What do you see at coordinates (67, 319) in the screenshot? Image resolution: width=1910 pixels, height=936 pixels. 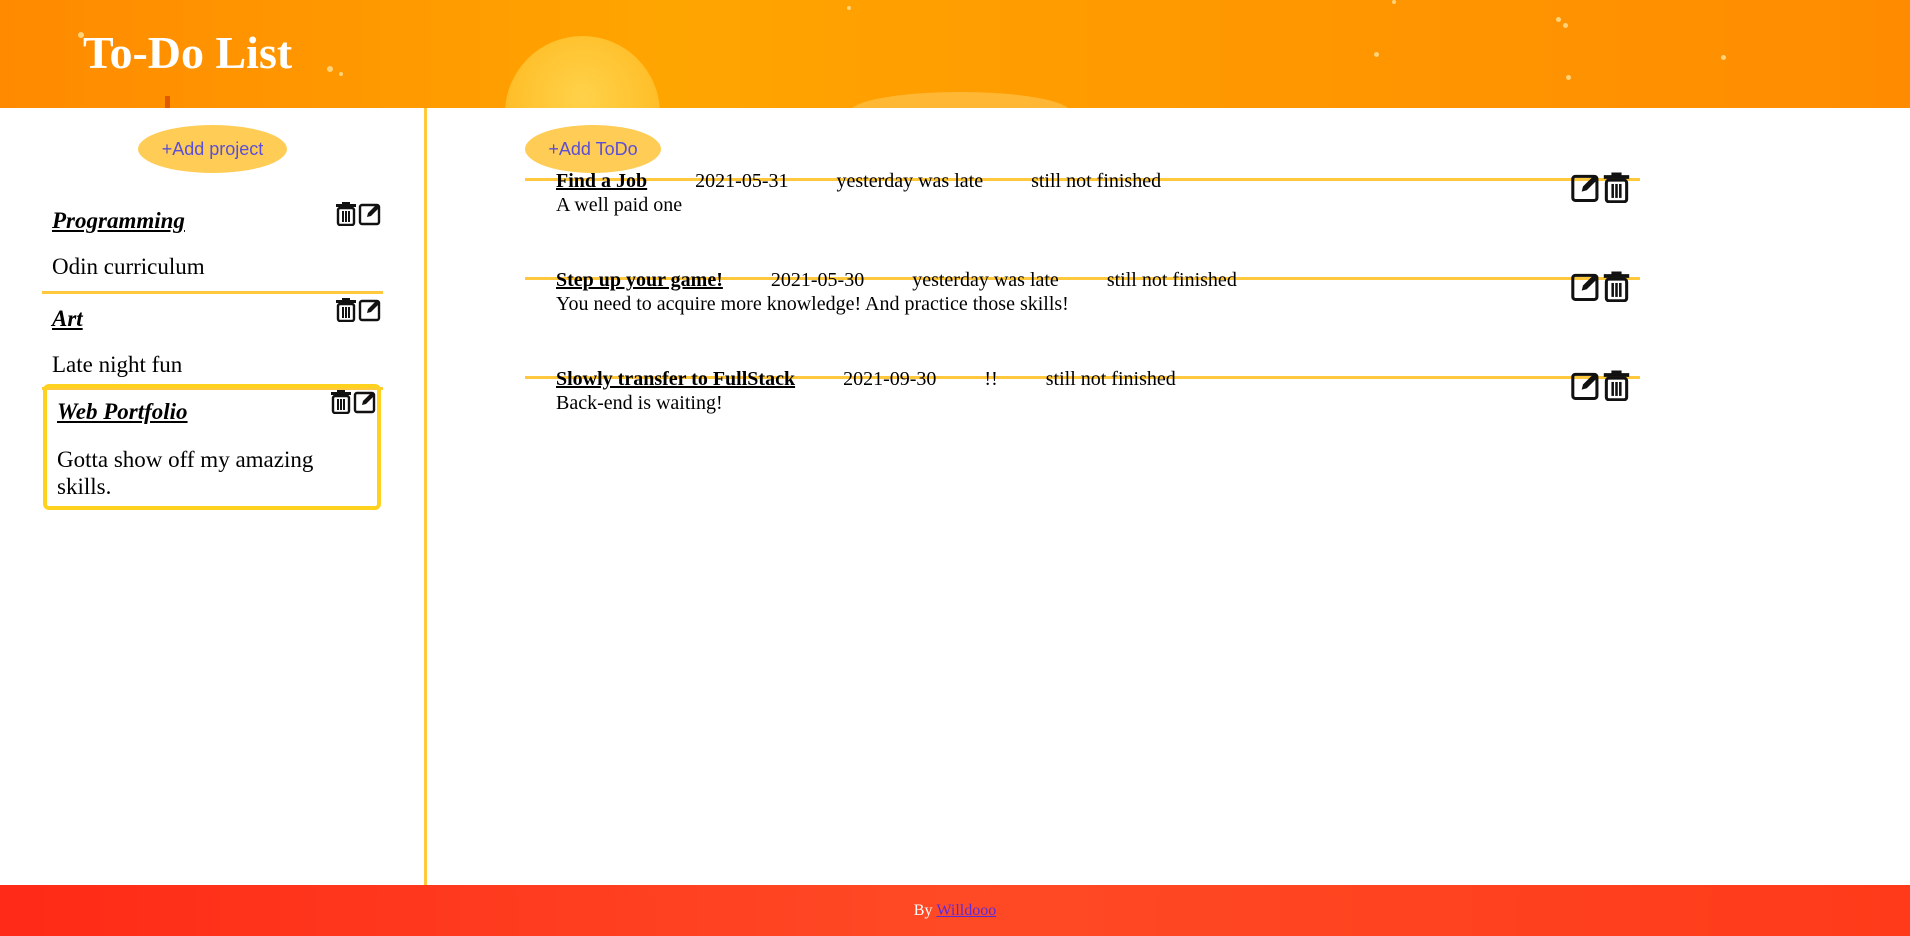 I see `project-title: Art` at bounding box center [67, 319].